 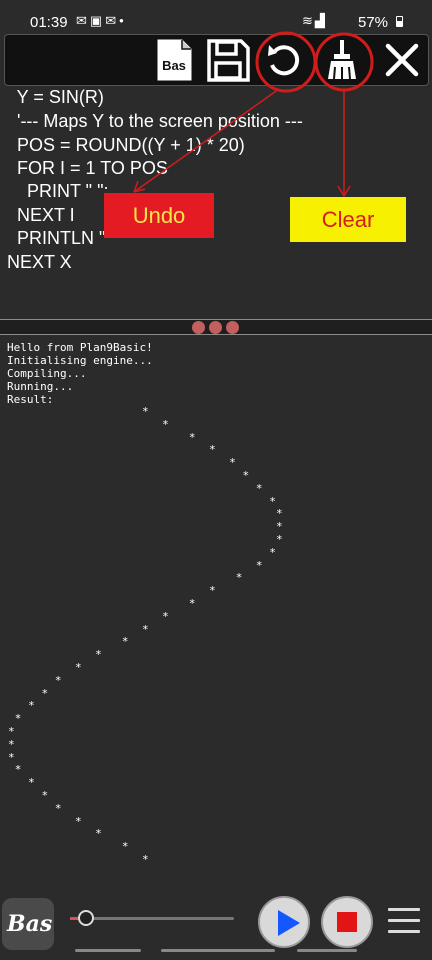 What do you see at coordinates (126, 145) in the screenshot?
I see `code-line: POS = ROUND((Y + 1) * 20)` at bounding box center [126, 145].